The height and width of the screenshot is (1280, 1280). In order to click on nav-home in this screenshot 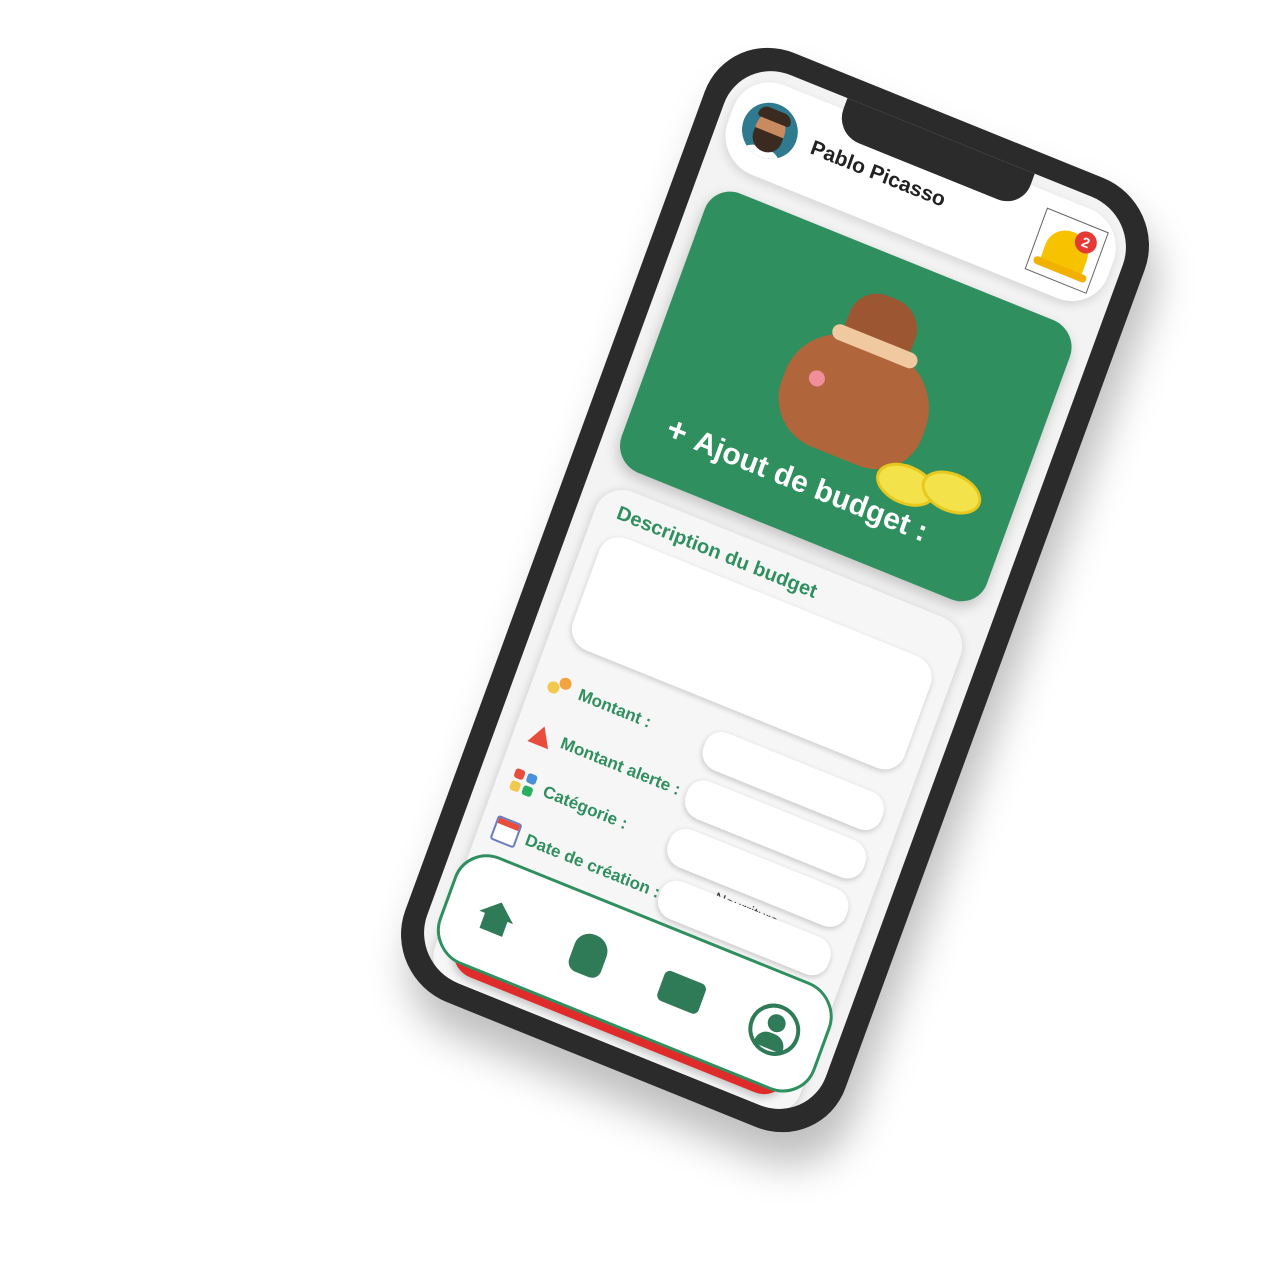, I will do `click(495, 917)`.